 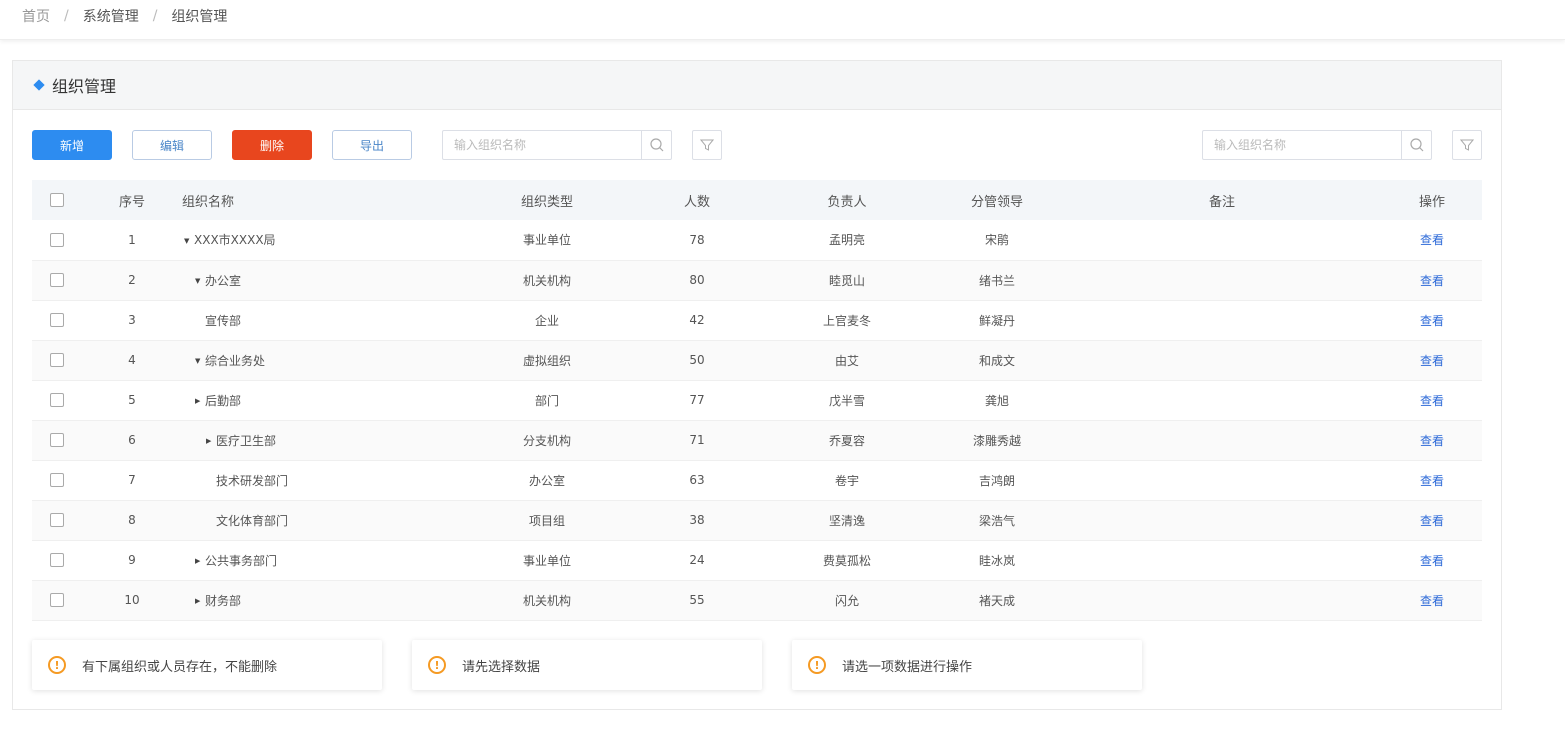 What do you see at coordinates (501, 667) in the screenshot?
I see `alert-text: 请先选择数据` at bounding box center [501, 667].